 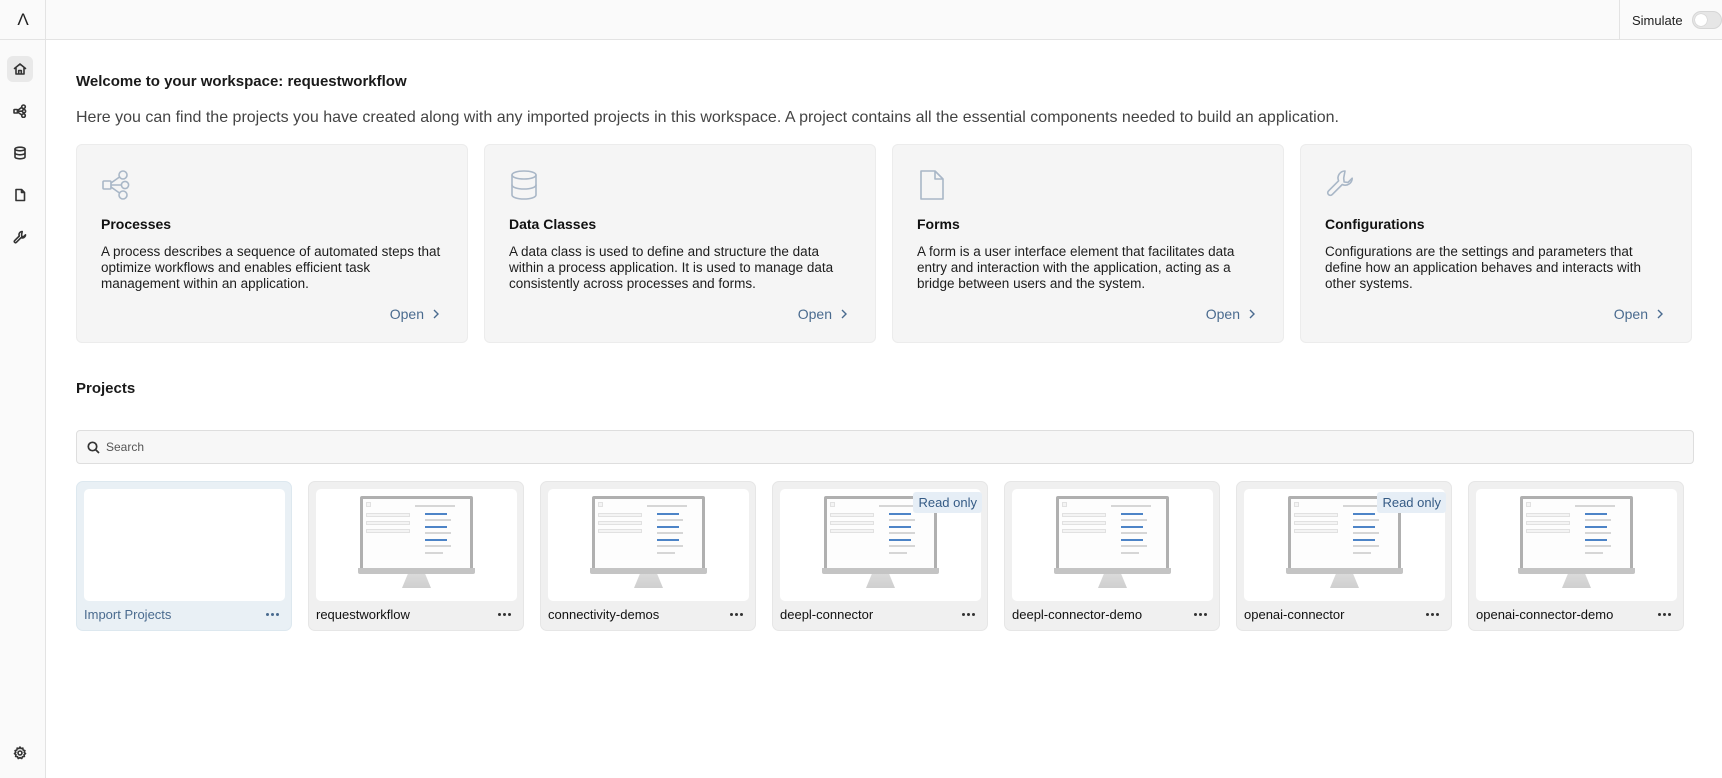 I want to click on project-card: openai-connector-demo, so click(x=1576, y=556).